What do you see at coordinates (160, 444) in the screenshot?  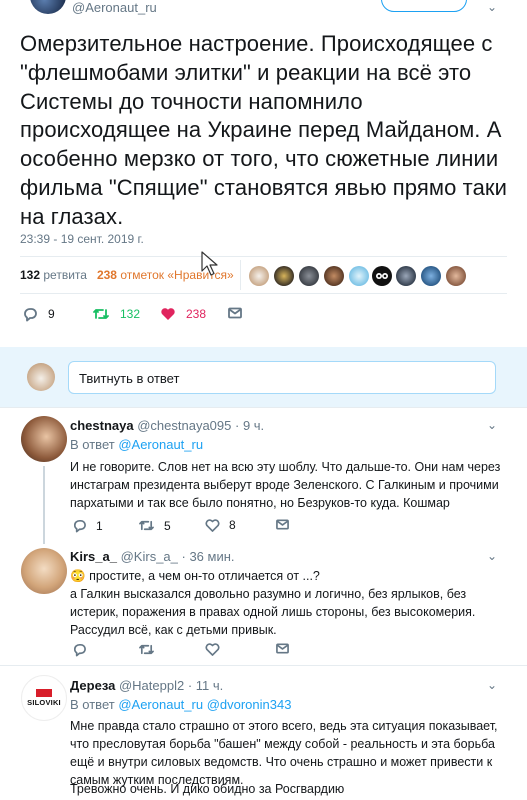 I see `reply-to-link: @Aeronaut_ru` at bounding box center [160, 444].